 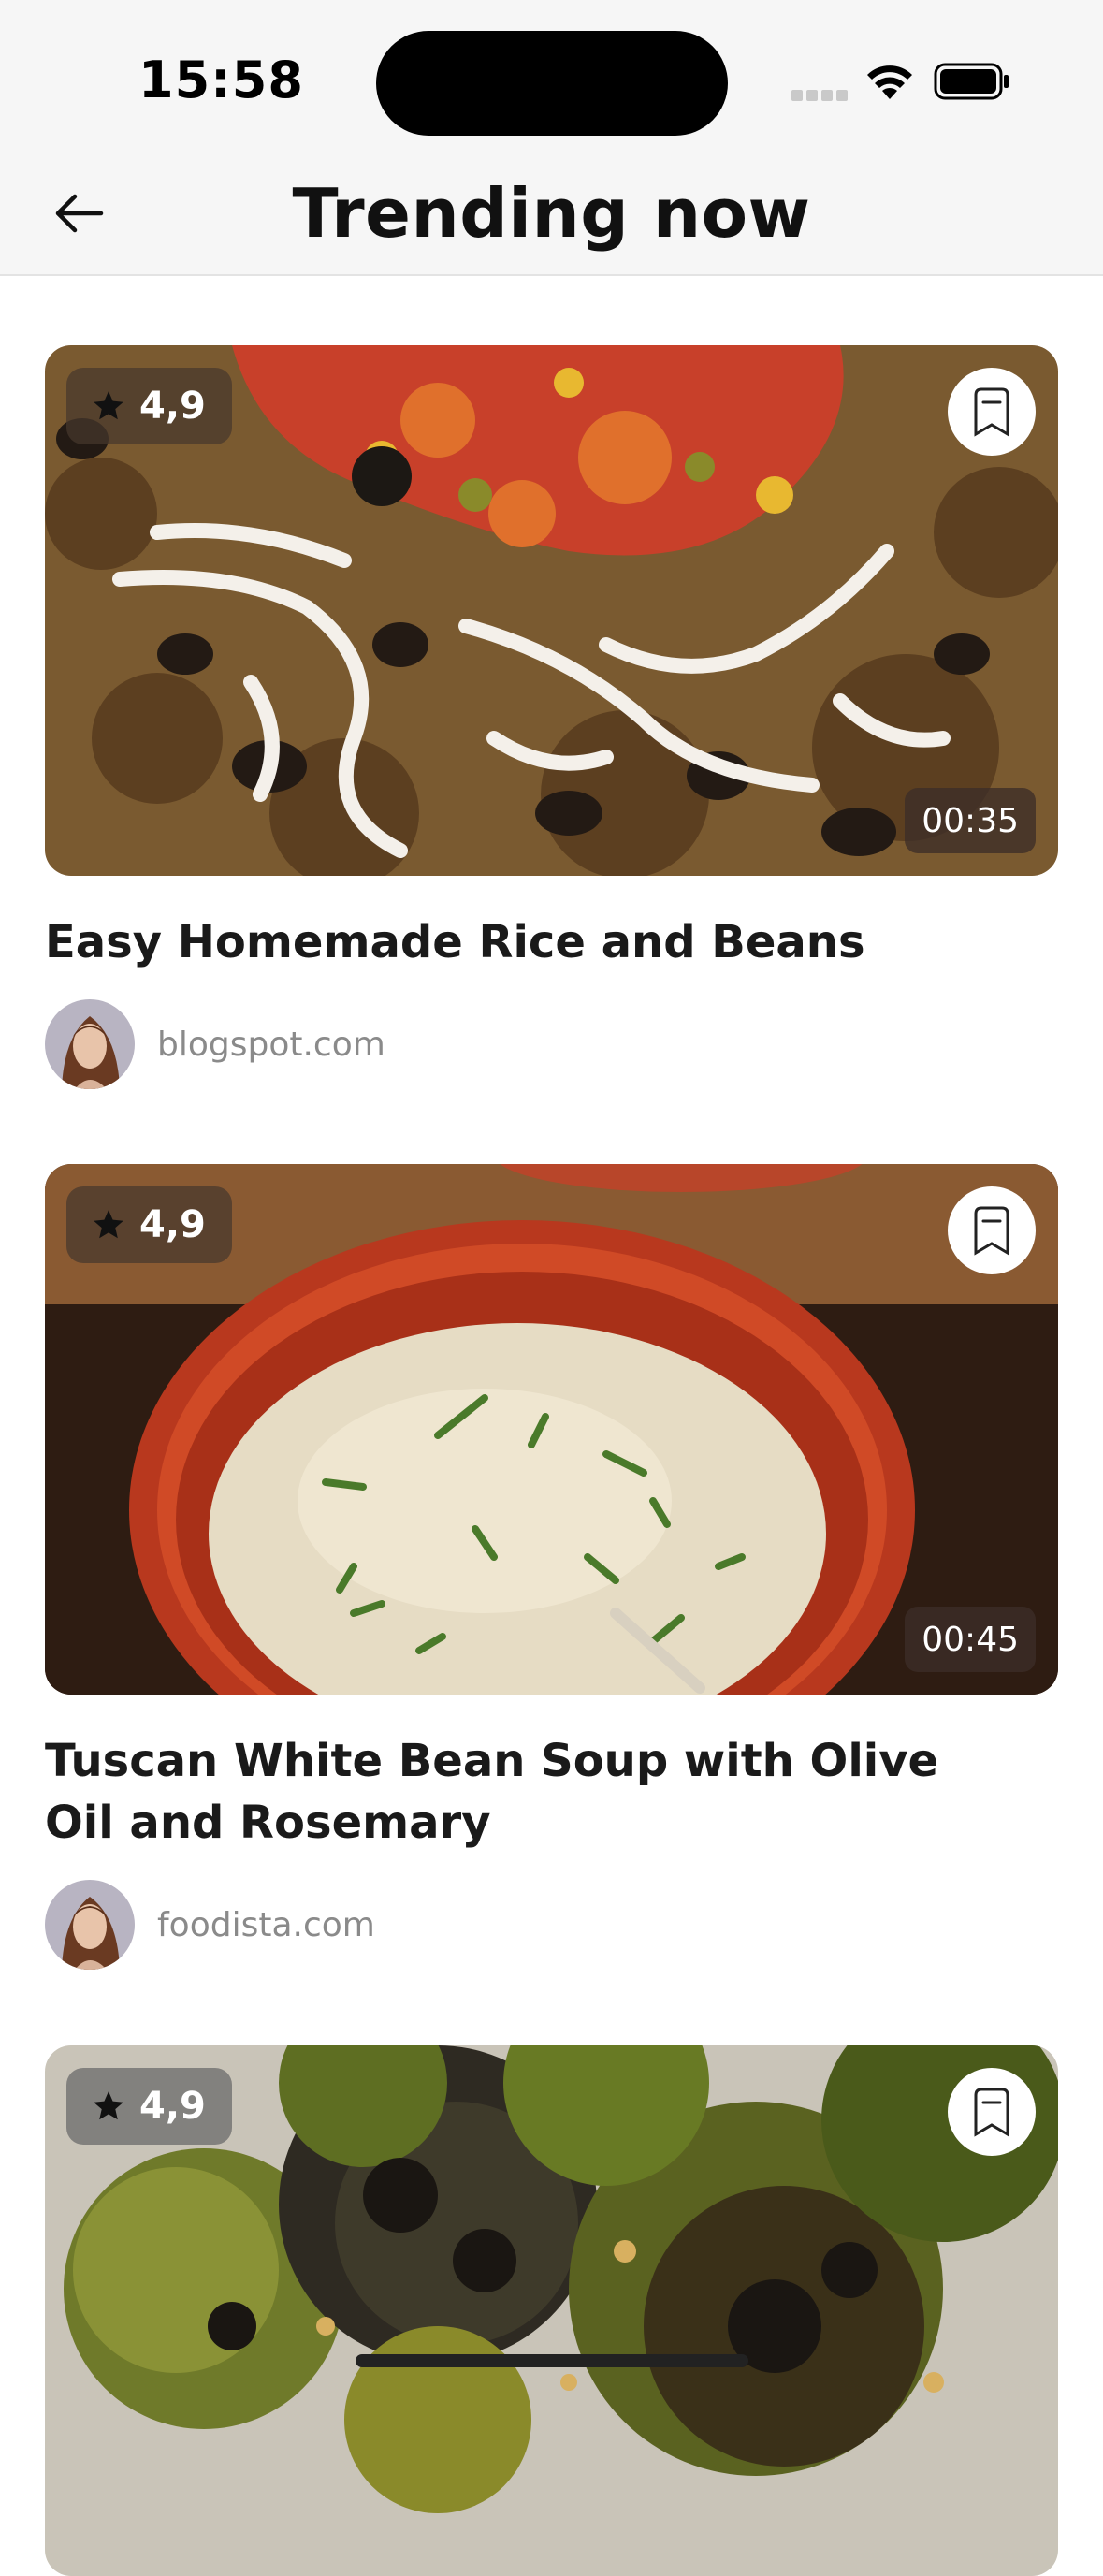 What do you see at coordinates (552, 2360) in the screenshot?
I see `home-indicator` at bounding box center [552, 2360].